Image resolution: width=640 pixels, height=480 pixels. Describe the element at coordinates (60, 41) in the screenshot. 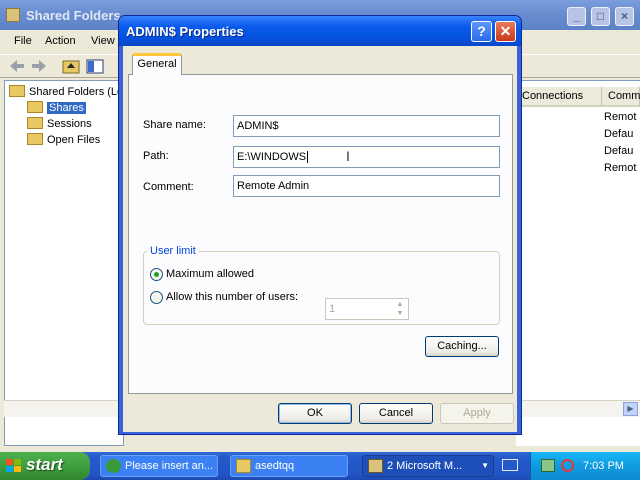

I see `menu-action: Action` at that location.